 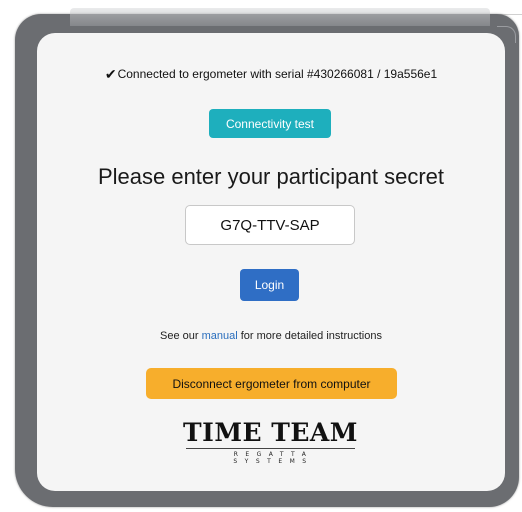 I want to click on login-button: Login, so click(x=269, y=285).